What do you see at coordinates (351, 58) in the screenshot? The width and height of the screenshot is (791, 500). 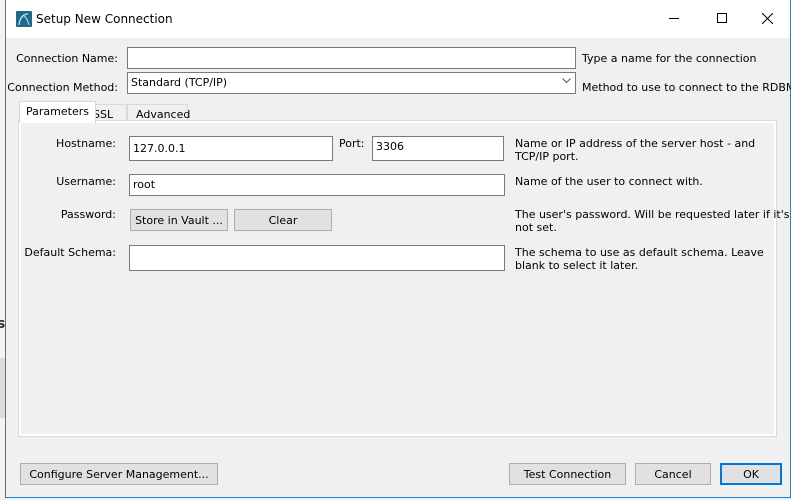 I see `connection-name-input` at bounding box center [351, 58].